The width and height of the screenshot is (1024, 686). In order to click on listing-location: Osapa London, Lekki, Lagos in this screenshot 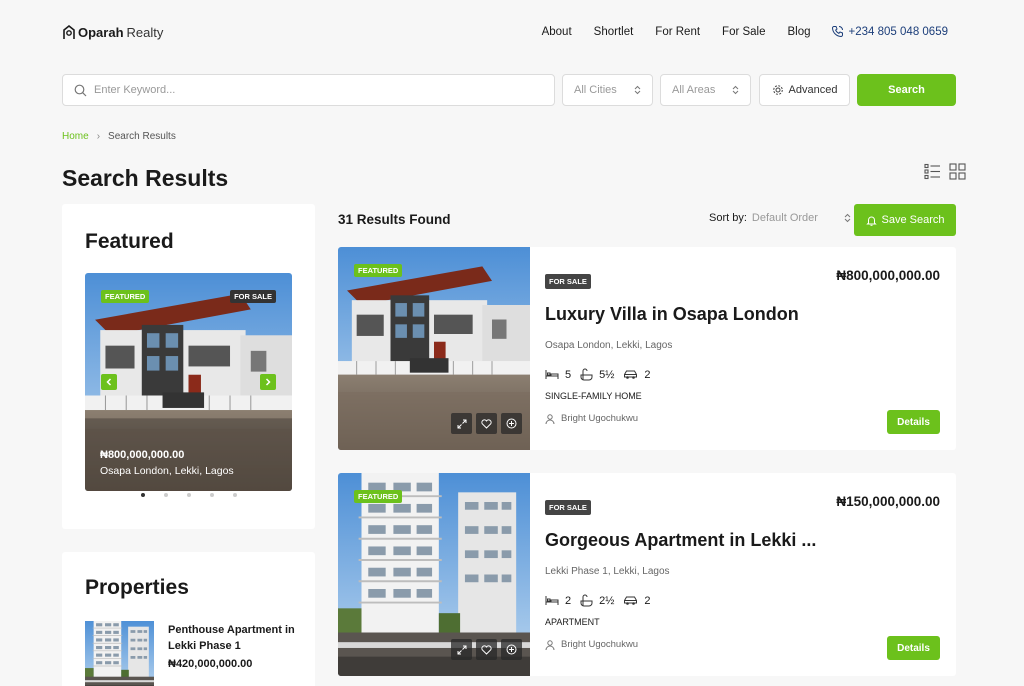, I will do `click(609, 345)`.